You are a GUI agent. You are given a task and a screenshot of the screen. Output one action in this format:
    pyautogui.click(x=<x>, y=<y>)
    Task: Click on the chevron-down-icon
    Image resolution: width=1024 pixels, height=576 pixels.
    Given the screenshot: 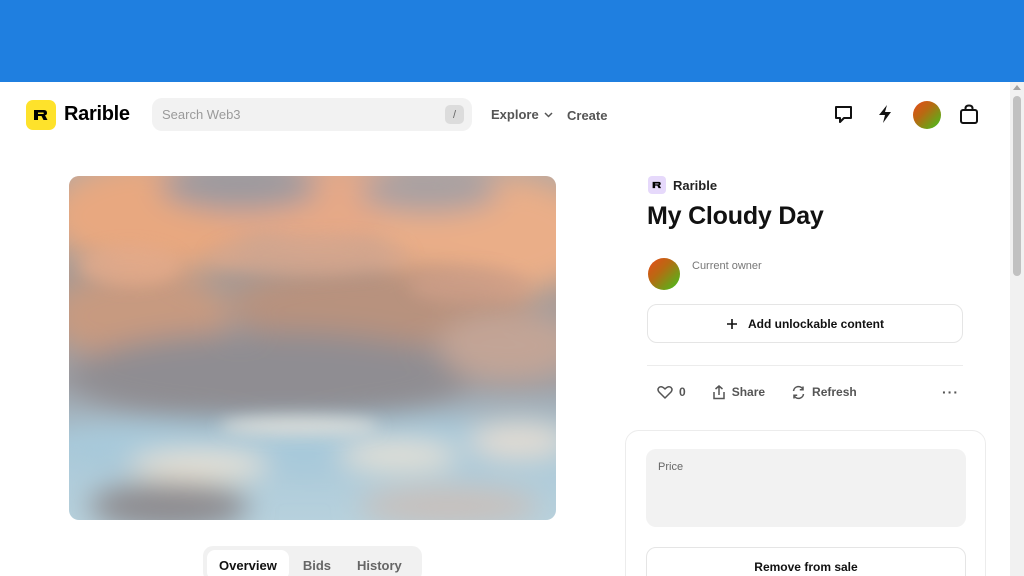 What is the action you would take?
    pyautogui.click(x=548, y=114)
    